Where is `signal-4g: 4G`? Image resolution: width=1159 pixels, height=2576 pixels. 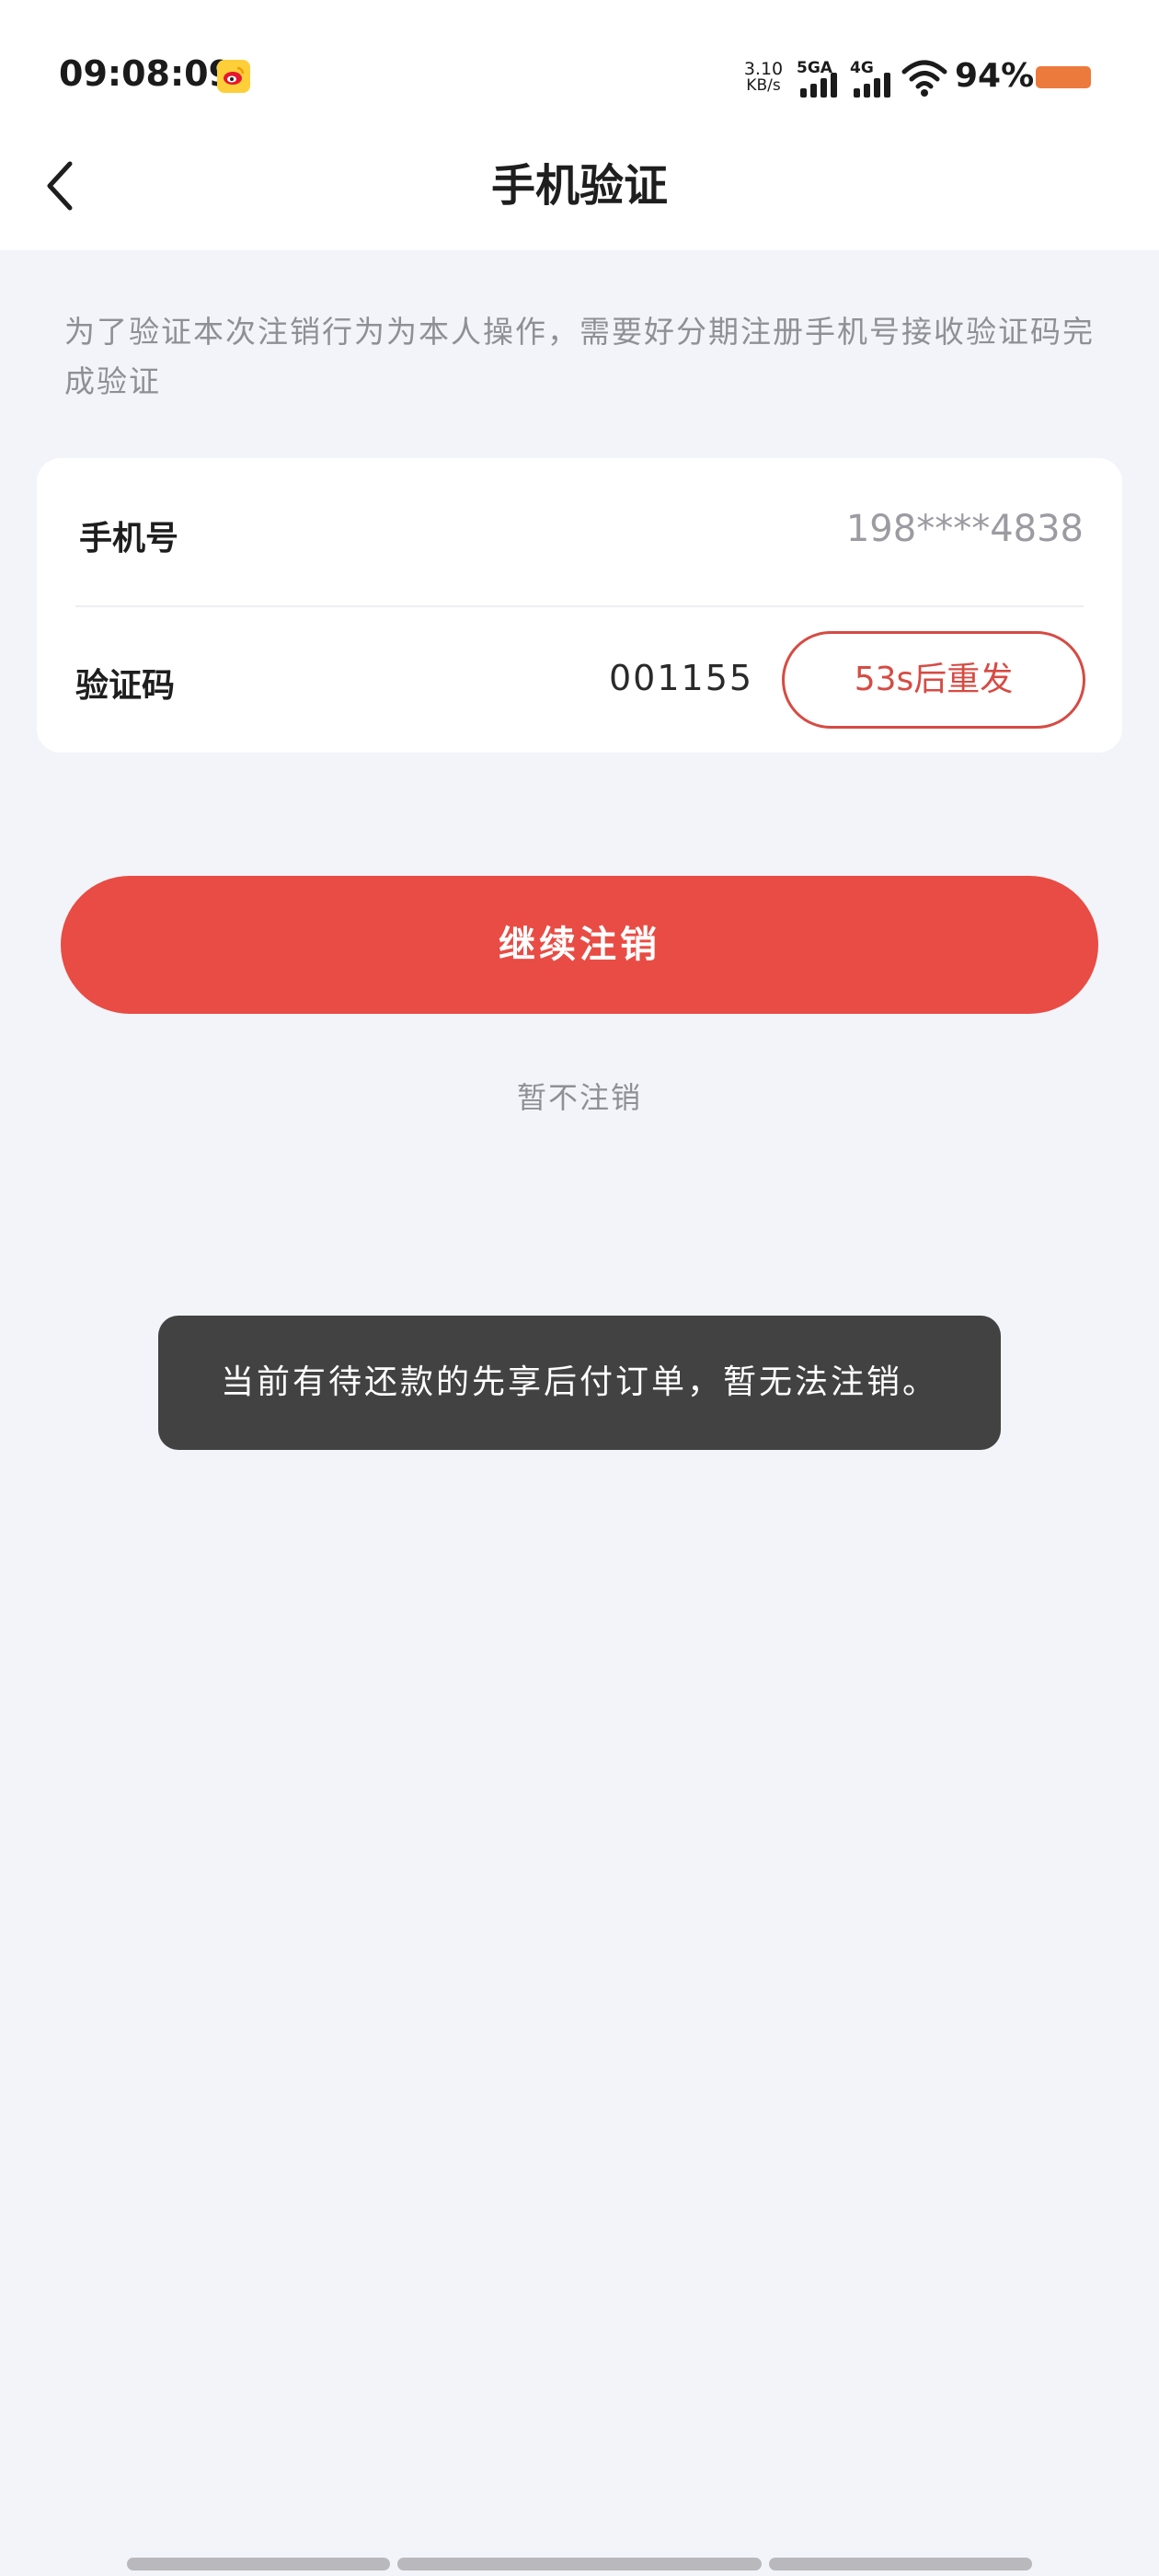 signal-4g: 4G is located at coordinates (873, 78).